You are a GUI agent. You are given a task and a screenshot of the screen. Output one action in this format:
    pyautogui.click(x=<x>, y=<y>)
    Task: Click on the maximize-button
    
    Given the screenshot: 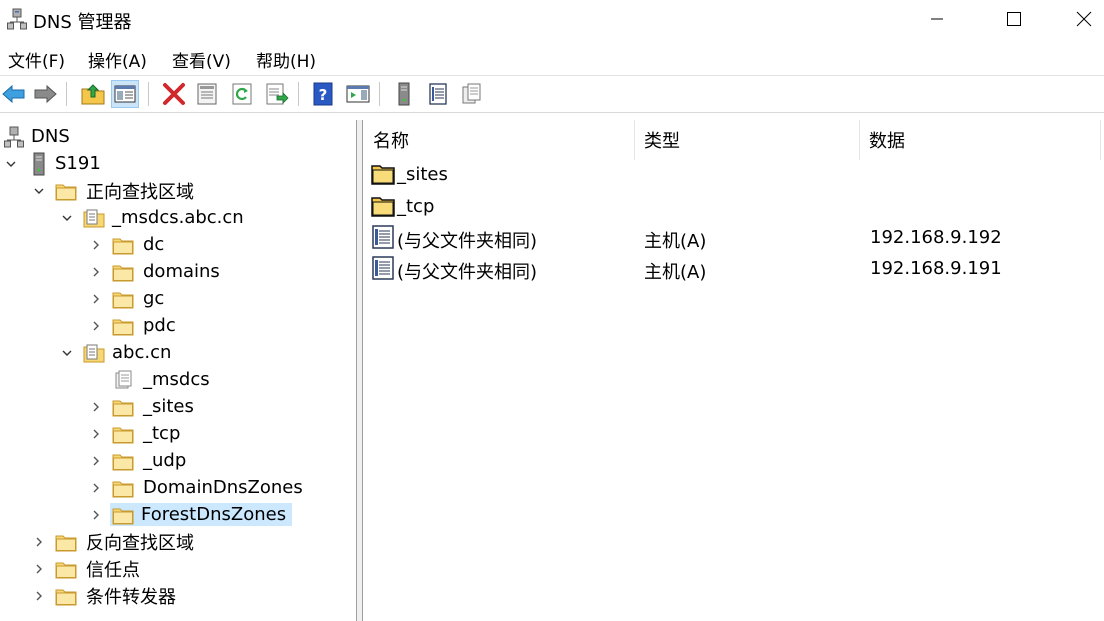 What is the action you would take?
    pyautogui.click(x=1014, y=19)
    